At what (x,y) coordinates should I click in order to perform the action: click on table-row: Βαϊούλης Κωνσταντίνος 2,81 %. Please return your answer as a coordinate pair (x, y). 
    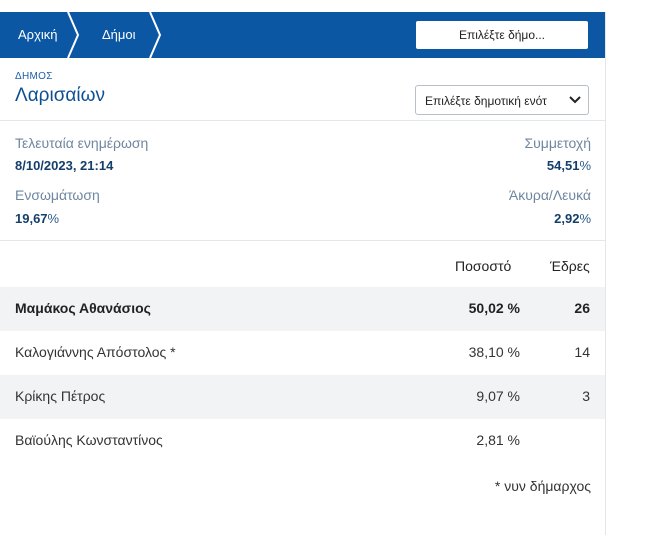
    Looking at the image, I should click on (302, 441).